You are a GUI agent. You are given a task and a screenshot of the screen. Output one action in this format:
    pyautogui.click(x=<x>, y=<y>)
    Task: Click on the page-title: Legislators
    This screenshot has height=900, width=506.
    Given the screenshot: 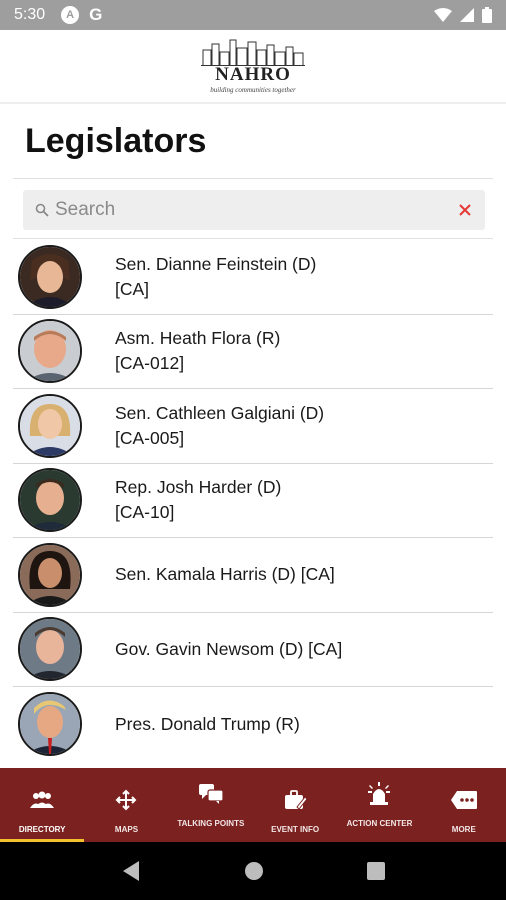 What is the action you would take?
    pyautogui.click(x=116, y=141)
    